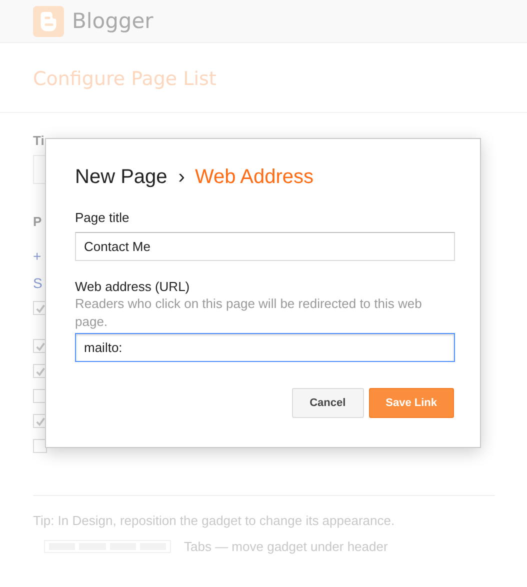  What do you see at coordinates (249, 313) in the screenshot?
I see `help-text: Readers who click on this page will be redirected to this web page.` at bounding box center [249, 313].